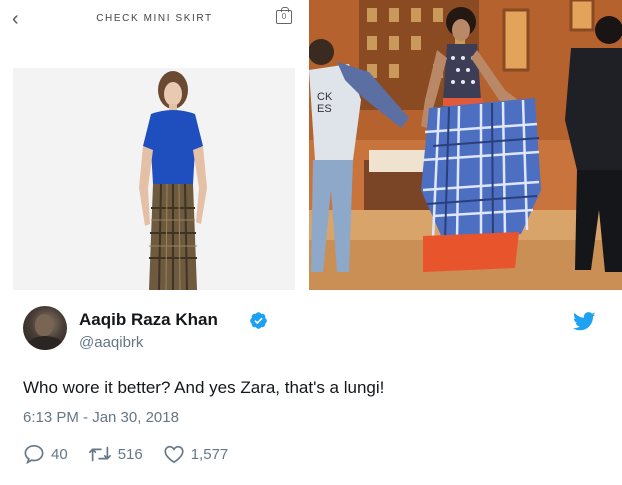  I want to click on avatar-body, so click(45, 343).